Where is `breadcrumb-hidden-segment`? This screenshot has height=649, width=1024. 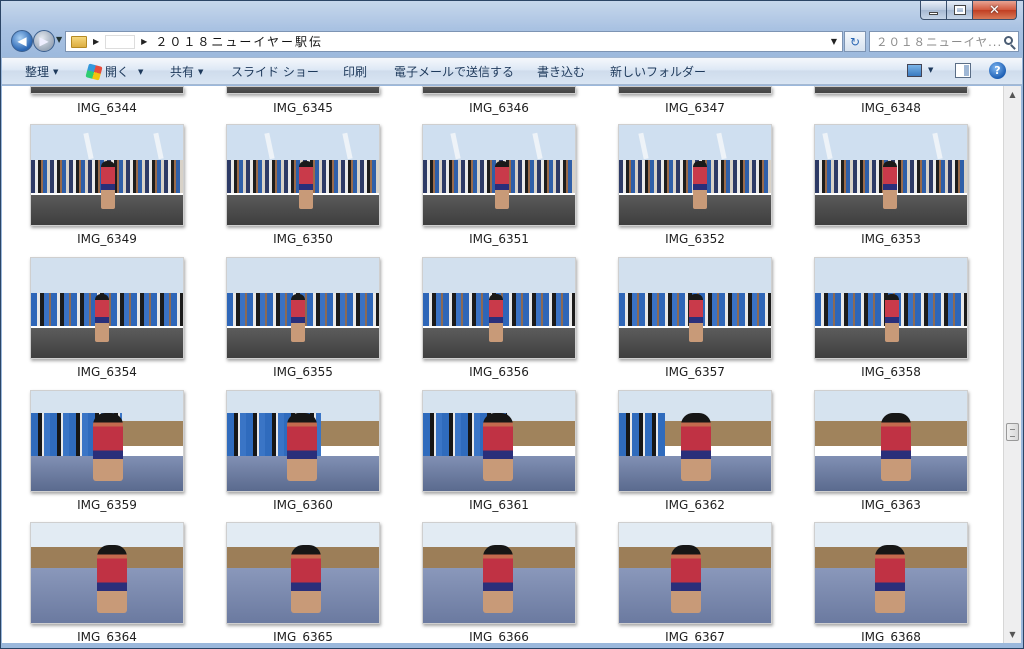
breadcrumb-hidden-segment is located at coordinates (120, 41).